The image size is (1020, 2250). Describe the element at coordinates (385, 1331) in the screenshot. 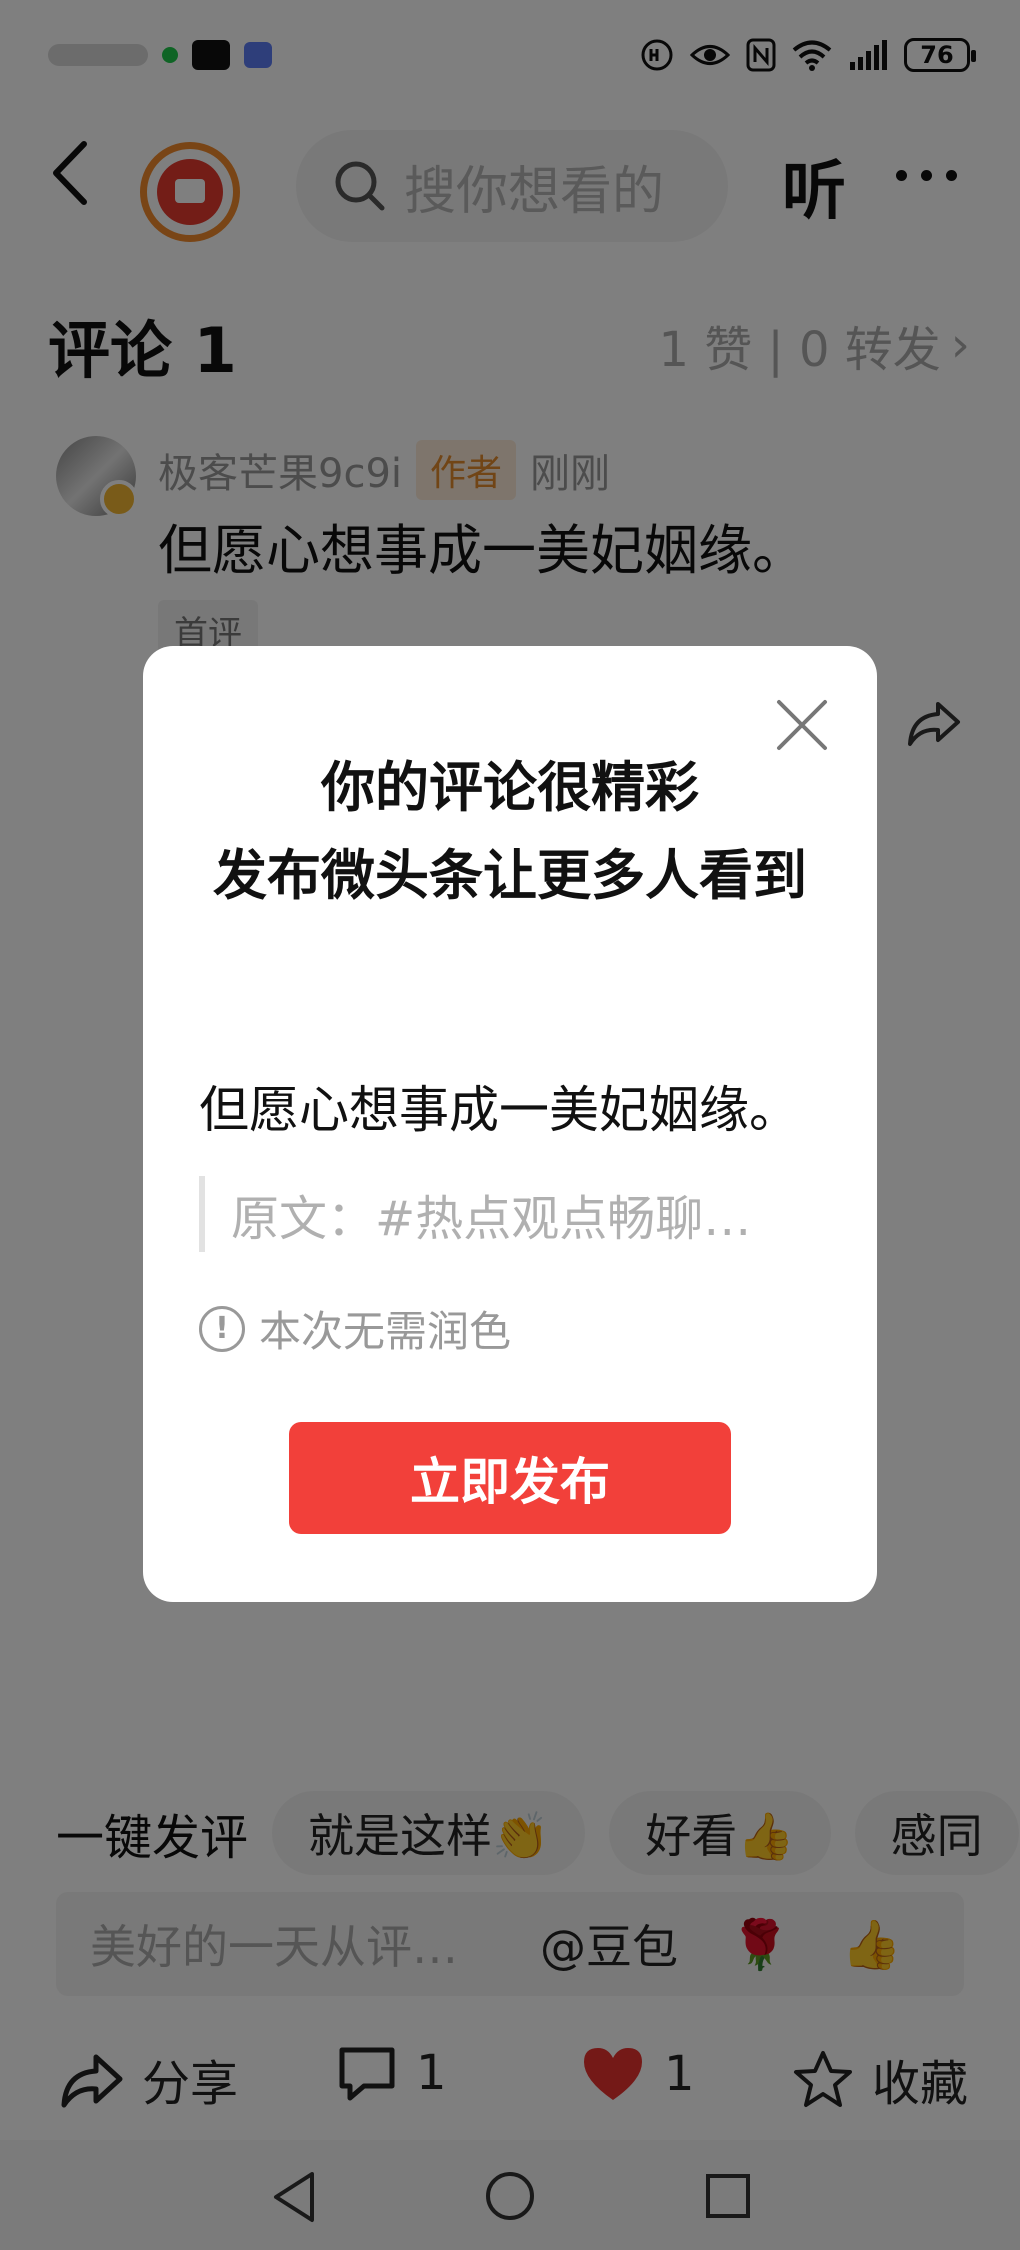

I see `dialog-note-text: 本次无需润色` at that location.